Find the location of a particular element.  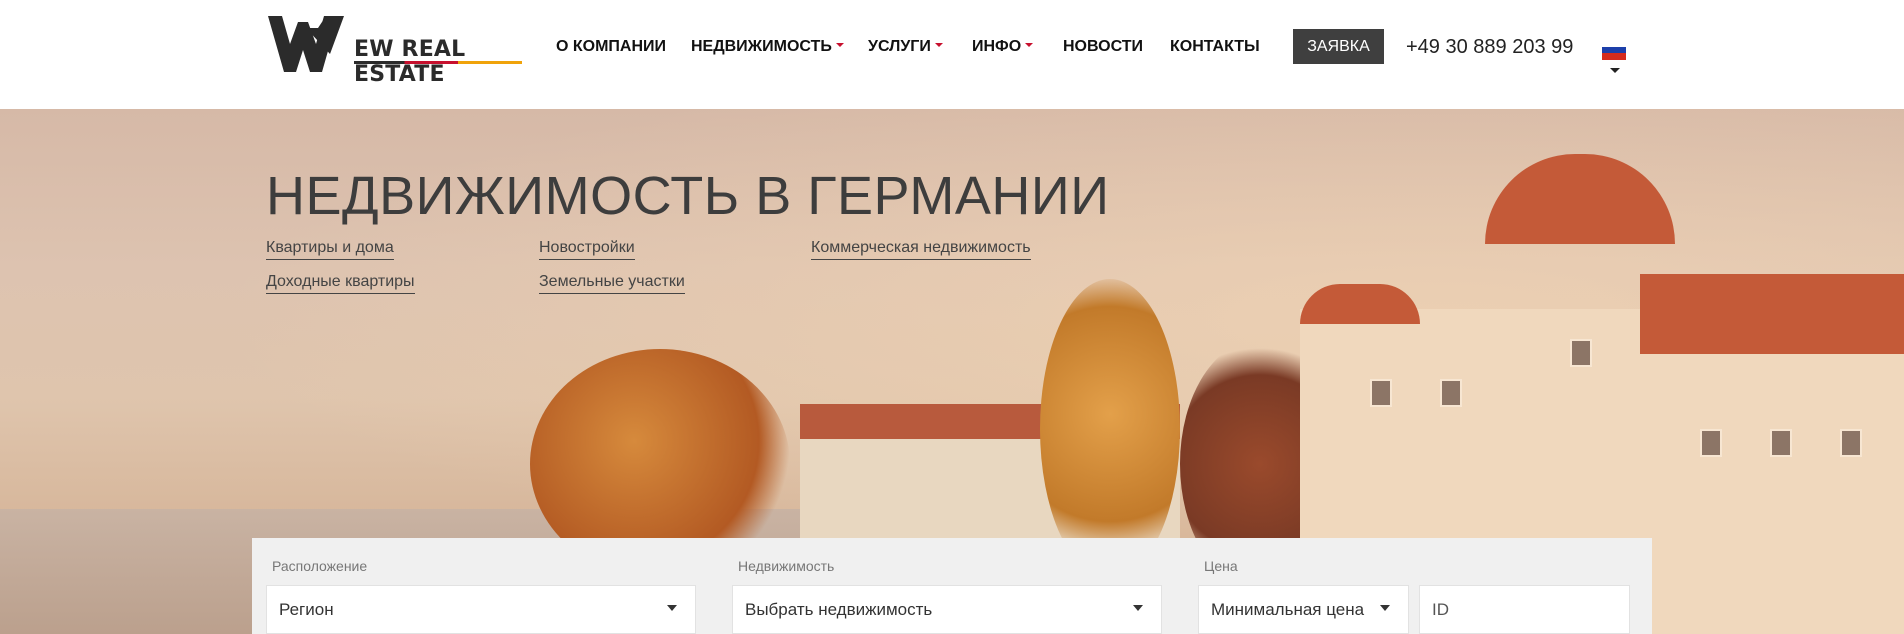

nav-label: О КОМПАНИИ is located at coordinates (611, 46).